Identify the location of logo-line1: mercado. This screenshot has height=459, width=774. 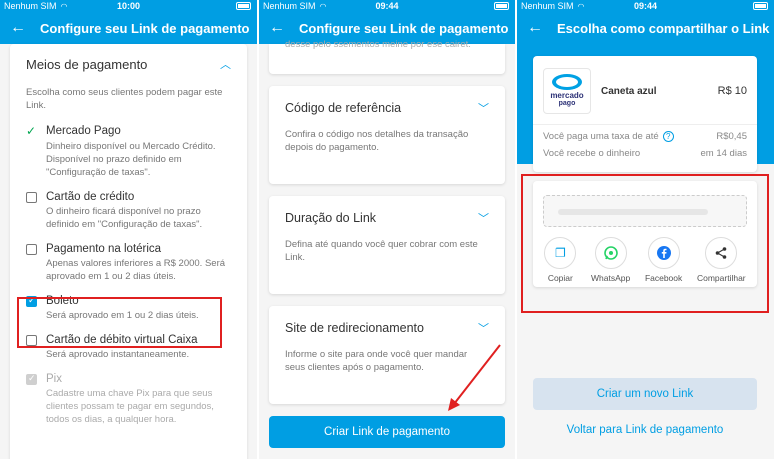
(567, 95).